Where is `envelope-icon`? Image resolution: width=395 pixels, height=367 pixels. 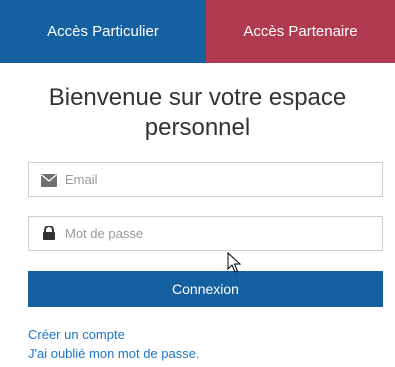 envelope-icon is located at coordinates (49, 180).